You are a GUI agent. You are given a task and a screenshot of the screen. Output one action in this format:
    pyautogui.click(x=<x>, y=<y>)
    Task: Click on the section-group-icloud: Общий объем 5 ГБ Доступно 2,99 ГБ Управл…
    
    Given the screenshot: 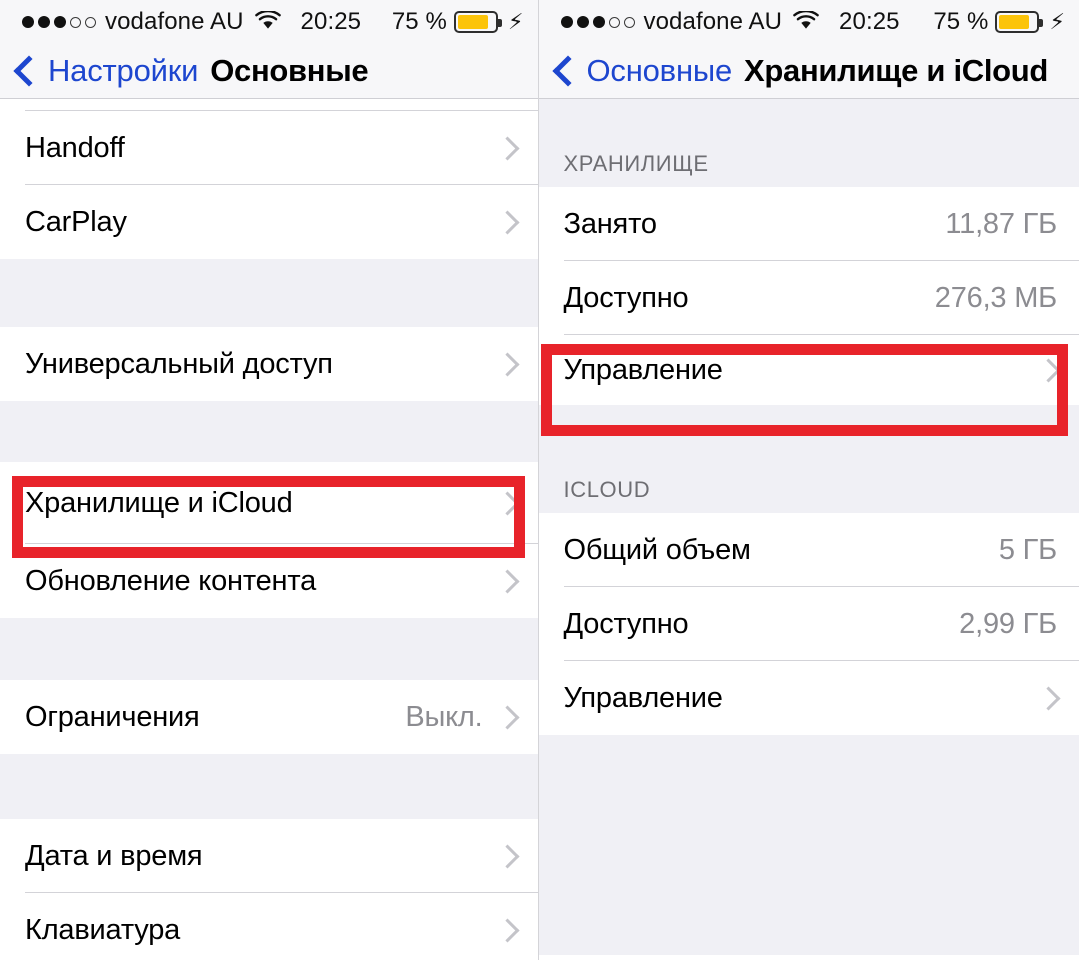 What is the action you would take?
    pyautogui.click(x=808, y=624)
    